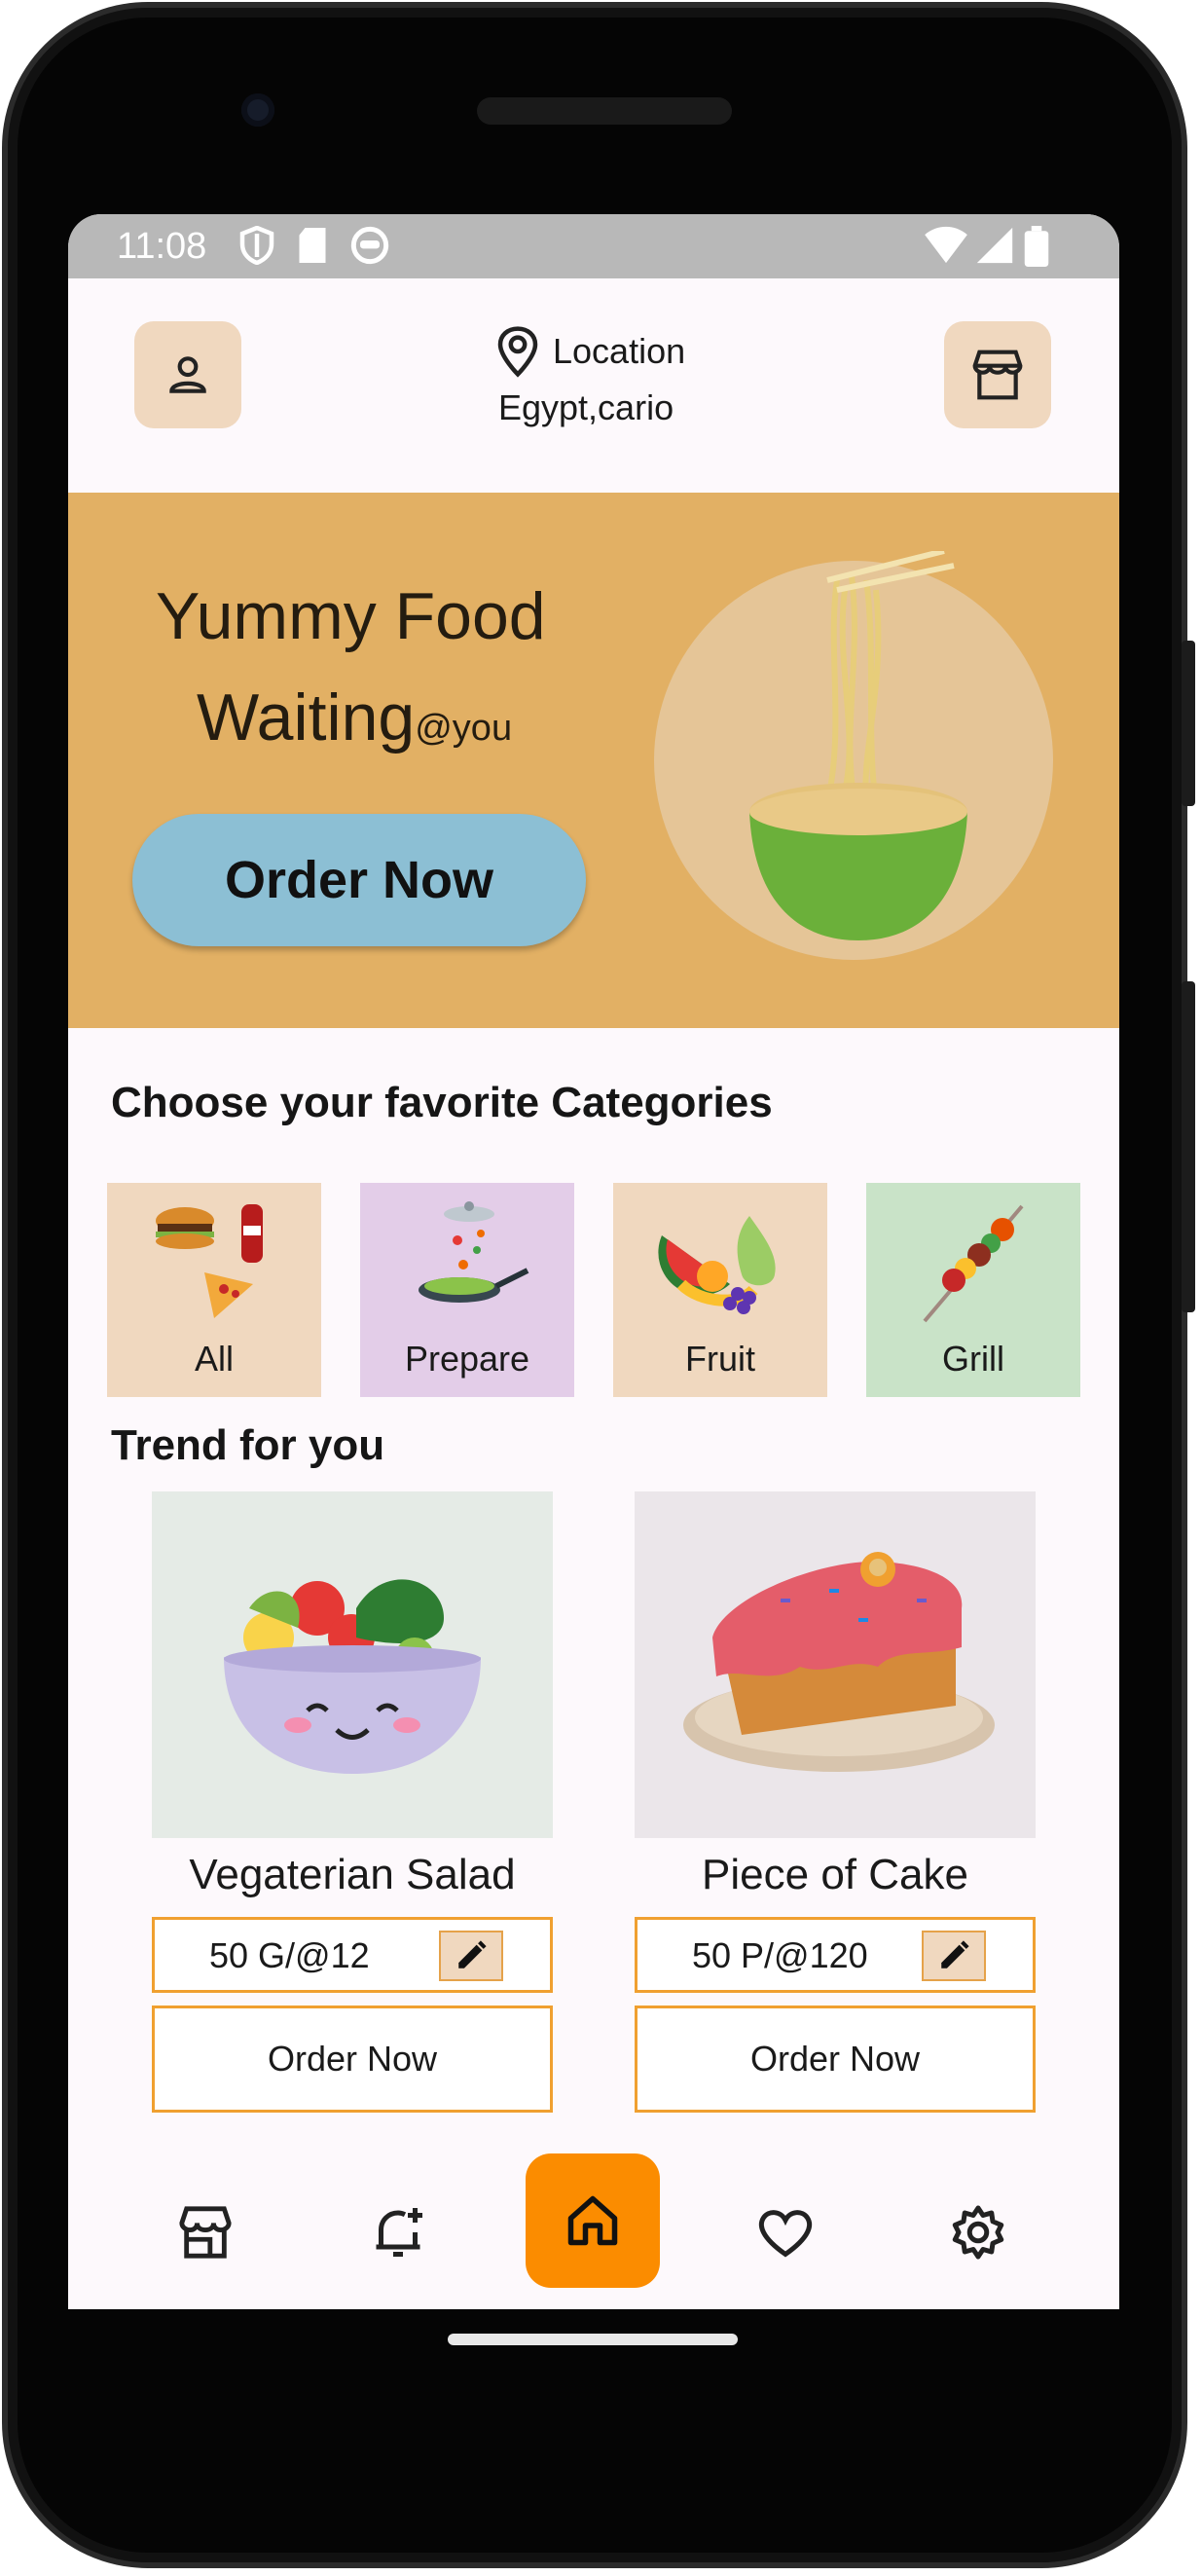  What do you see at coordinates (780, 1955) in the screenshot?
I see `price-value: 50 P/@120` at bounding box center [780, 1955].